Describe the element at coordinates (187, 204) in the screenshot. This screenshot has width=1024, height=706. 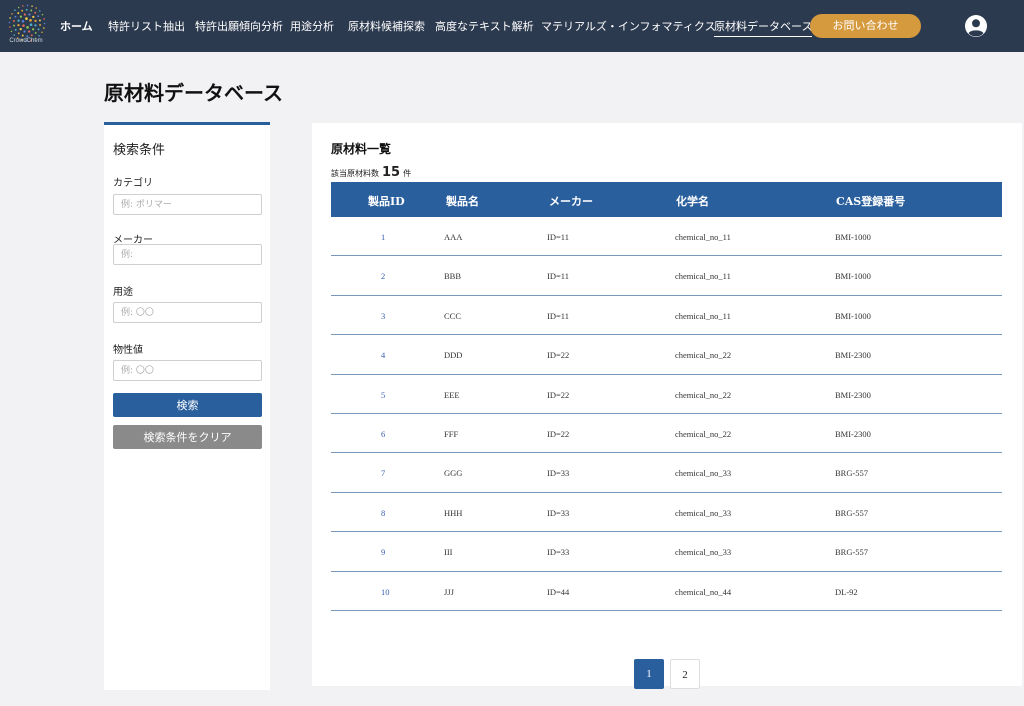
I see `category-input` at that location.